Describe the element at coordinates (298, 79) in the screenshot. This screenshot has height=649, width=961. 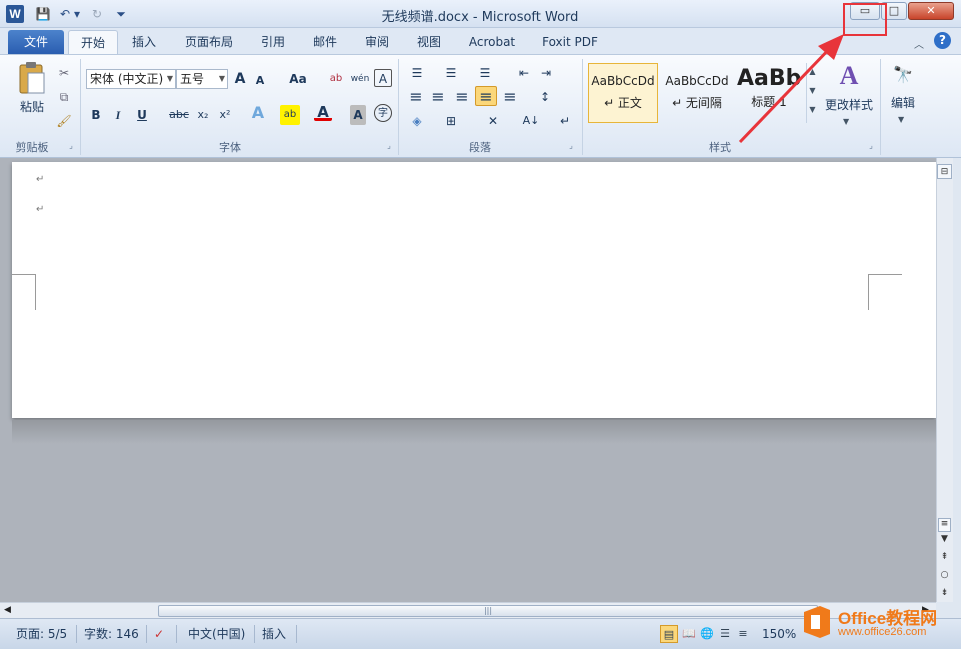
I see `change-case-button: Aa` at that location.